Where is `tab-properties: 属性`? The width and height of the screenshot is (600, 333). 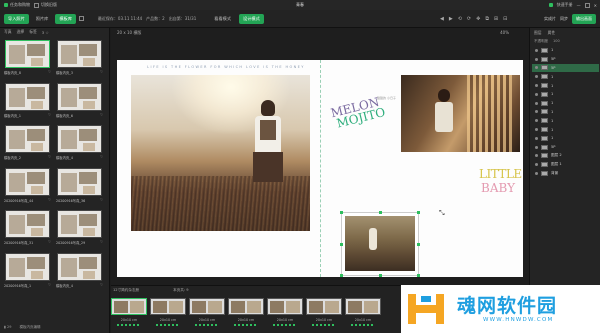 tab-properties: 属性 is located at coordinates (552, 33).